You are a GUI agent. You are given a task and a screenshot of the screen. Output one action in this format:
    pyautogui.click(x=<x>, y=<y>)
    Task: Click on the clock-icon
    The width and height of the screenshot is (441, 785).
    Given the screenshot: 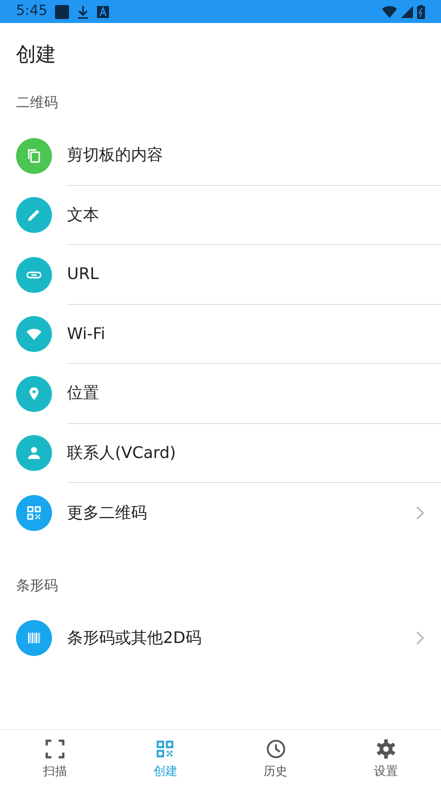 What is the action you would take?
    pyautogui.click(x=275, y=749)
    